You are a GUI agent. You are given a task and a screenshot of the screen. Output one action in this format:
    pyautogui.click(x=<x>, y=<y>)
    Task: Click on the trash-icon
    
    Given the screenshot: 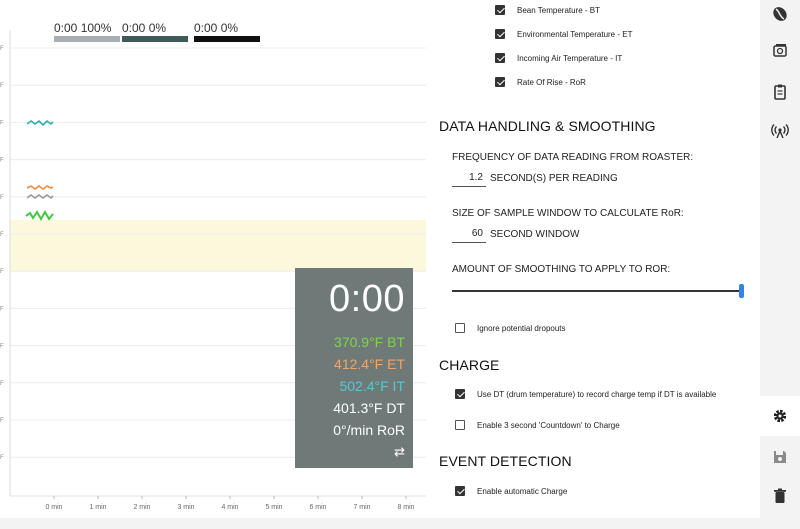 What is the action you would take?
    pyautogui.click(x=780, y=496)
    